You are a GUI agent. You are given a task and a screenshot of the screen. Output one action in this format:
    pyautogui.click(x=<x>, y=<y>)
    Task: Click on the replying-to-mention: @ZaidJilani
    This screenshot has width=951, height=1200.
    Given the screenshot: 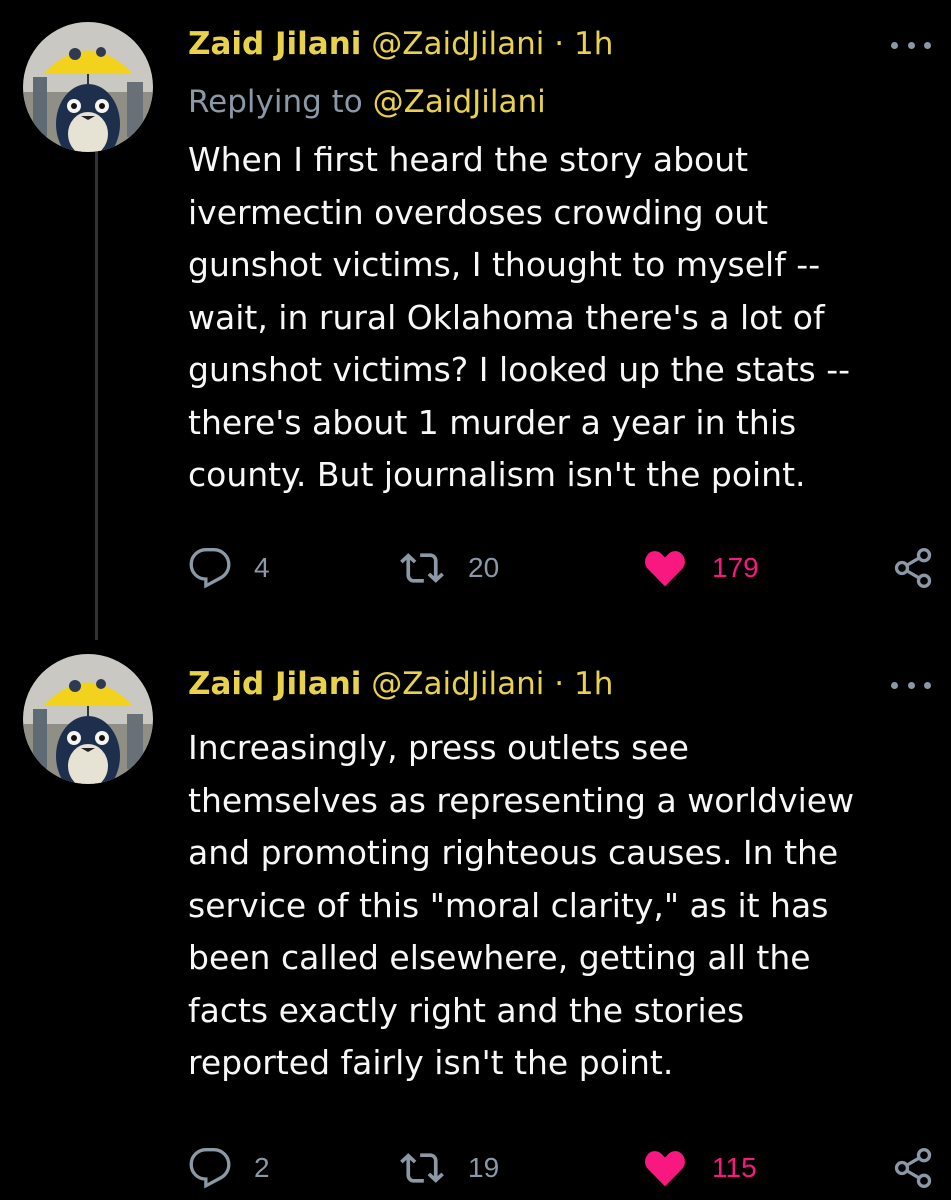 What is the action you would take?
    pyautogui.click(x=459, y=102)
    